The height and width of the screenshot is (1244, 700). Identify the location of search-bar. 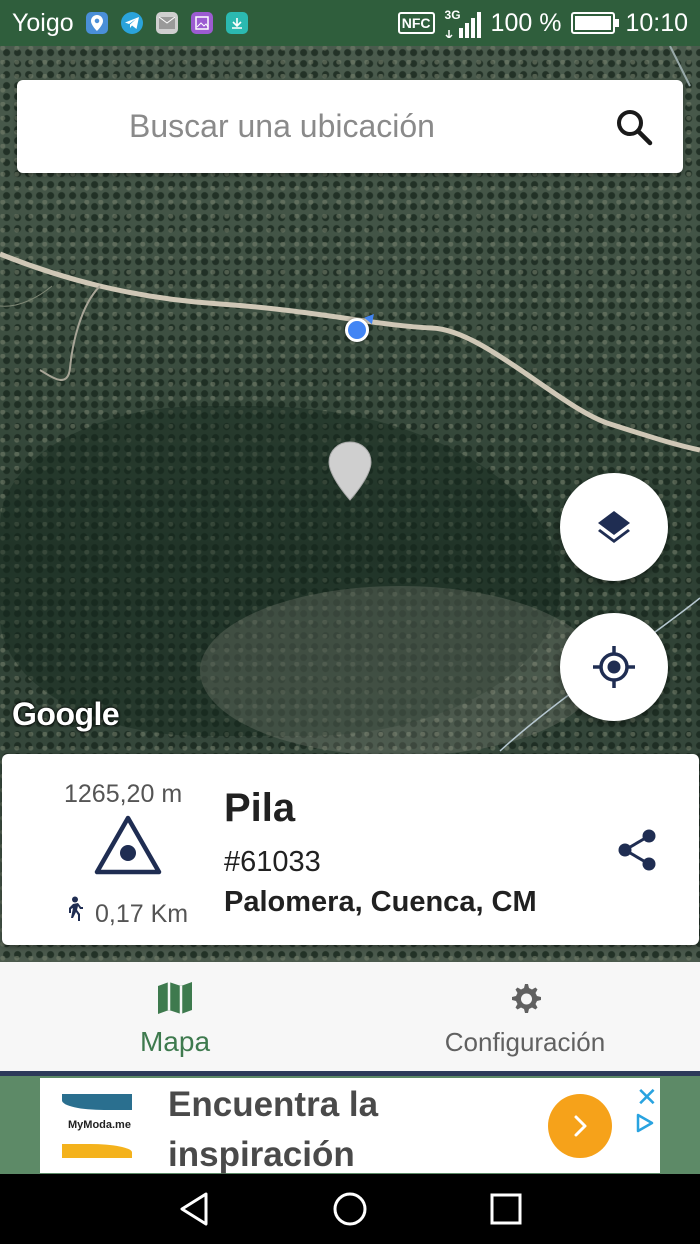
(350, 126).